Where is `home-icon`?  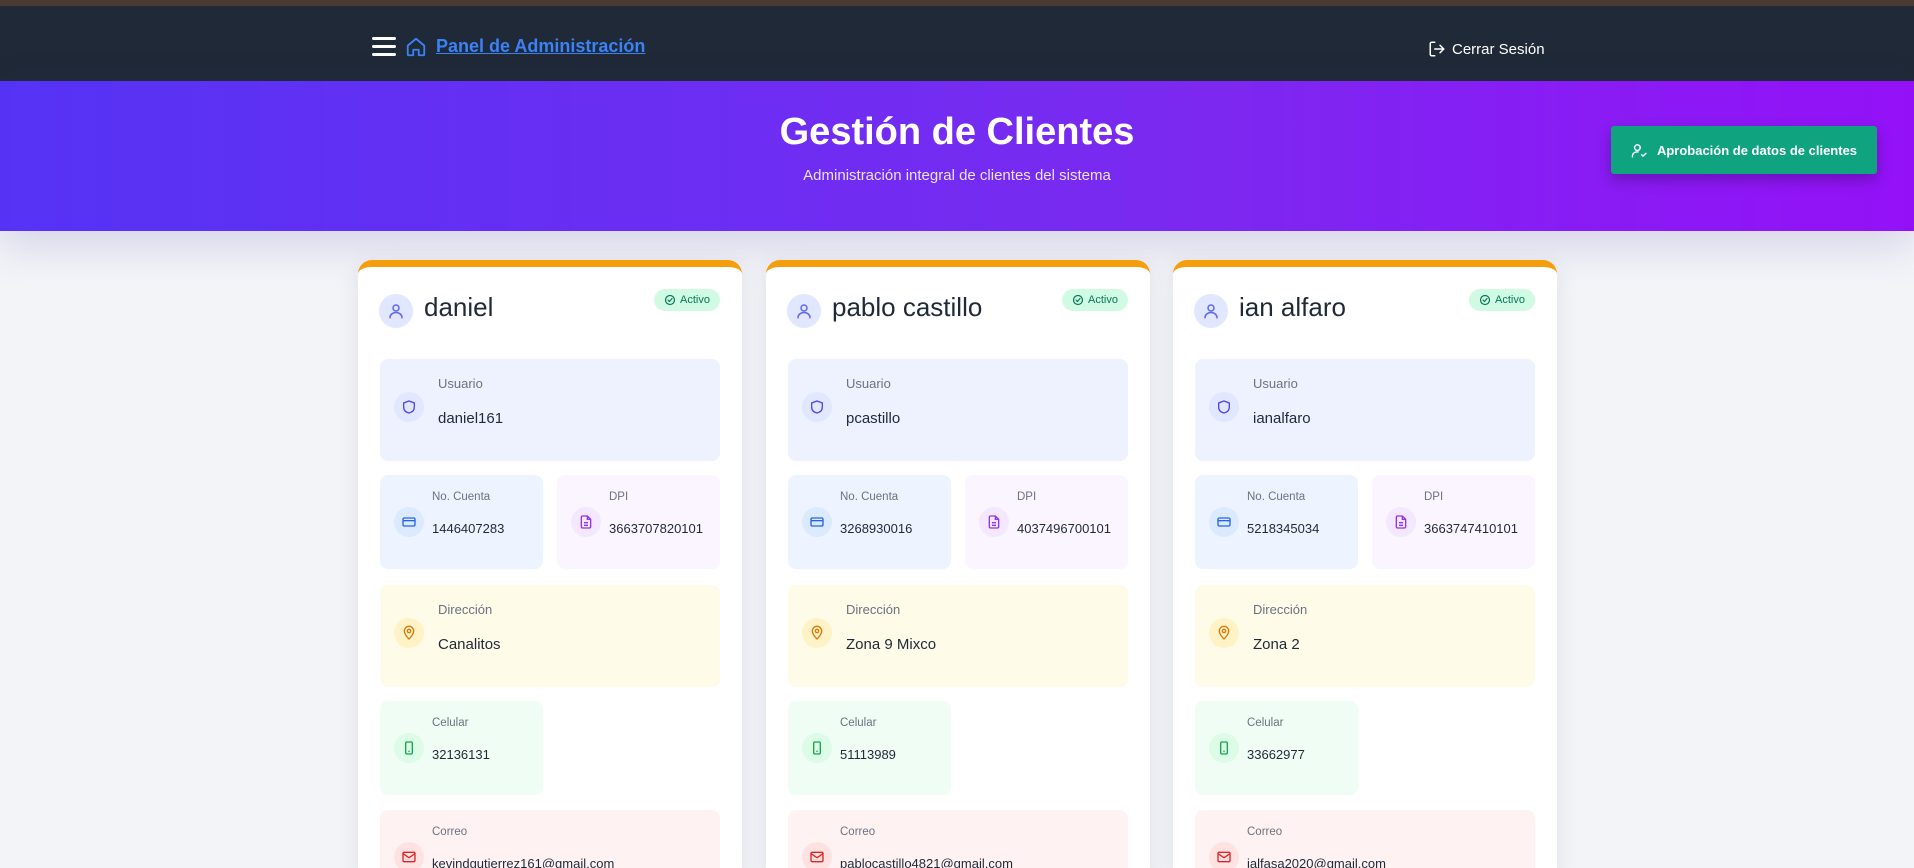
home-icon is located at coordinates (416, 47).